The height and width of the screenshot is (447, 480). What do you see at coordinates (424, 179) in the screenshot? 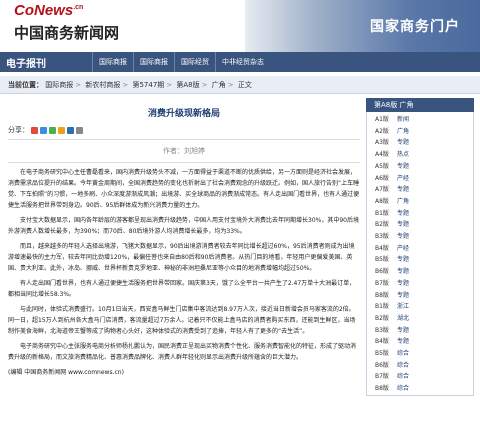
I see `sidebar-edition-item: A6版 产经` at bounding box center [424, 179].